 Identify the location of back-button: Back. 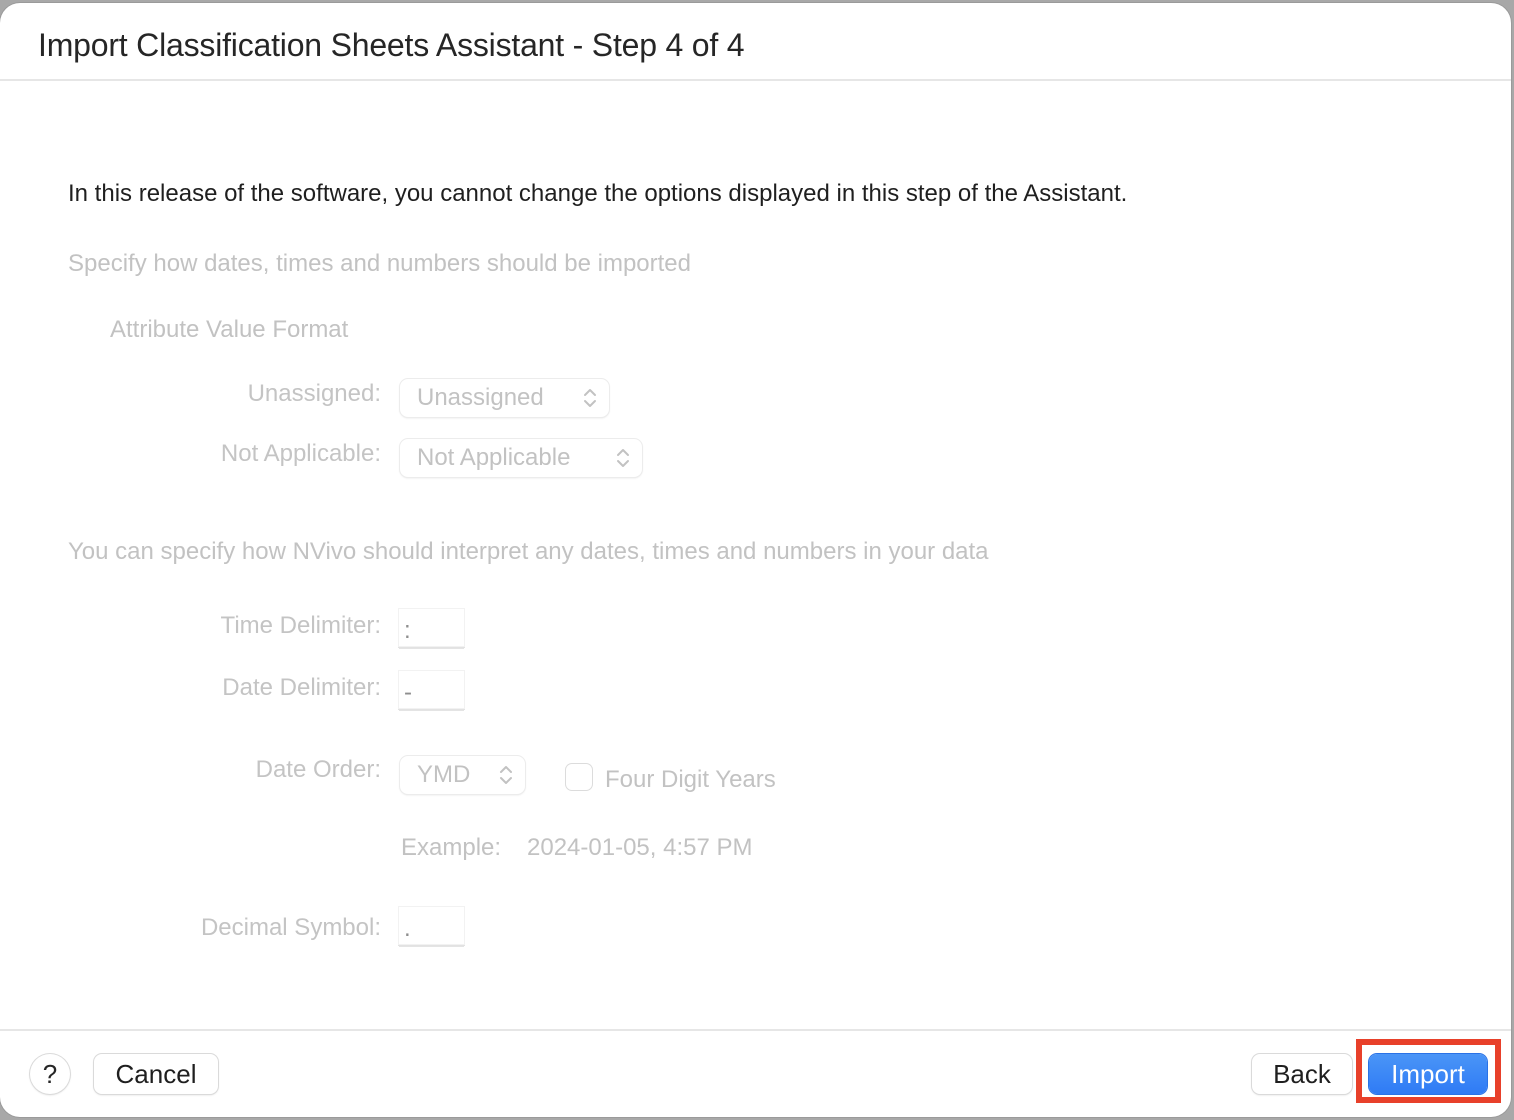
(1302, 1074).